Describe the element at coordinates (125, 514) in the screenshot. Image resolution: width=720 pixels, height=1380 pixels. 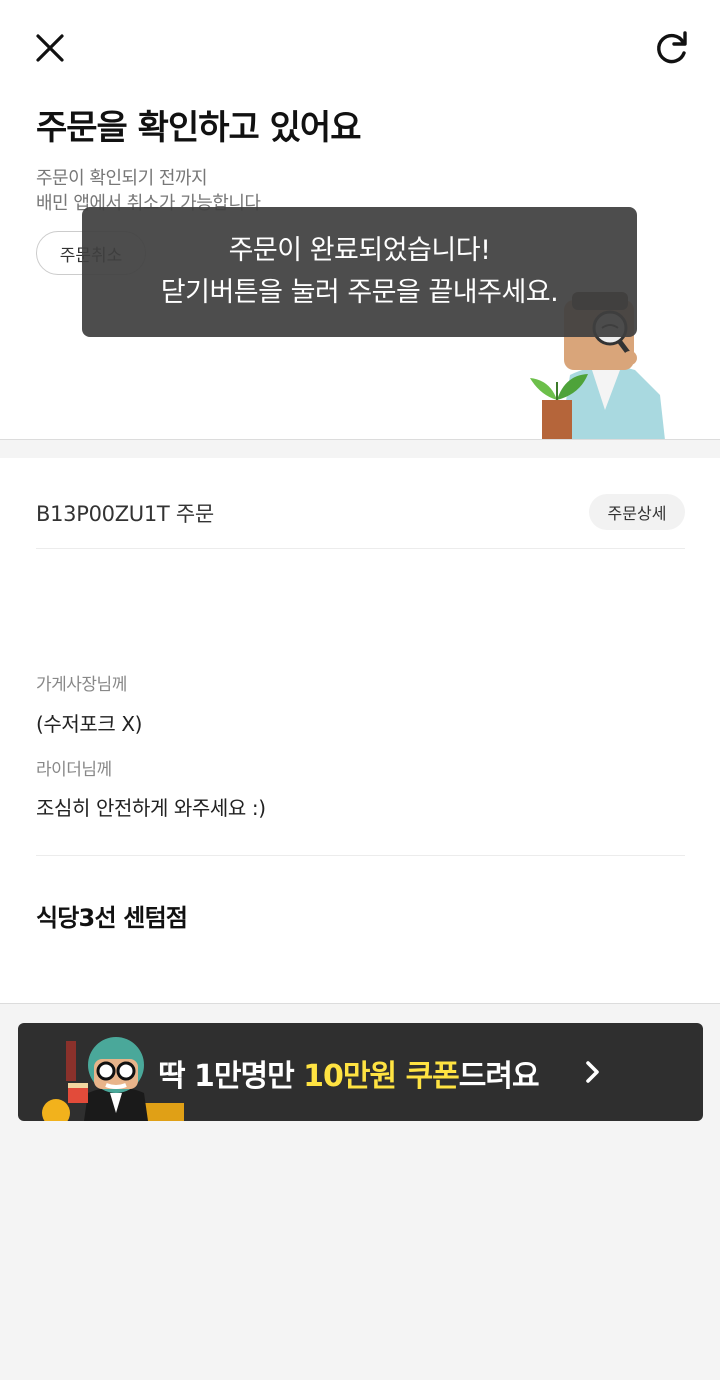
I see `order-number: B13P00ZU1T 주문` at that location.